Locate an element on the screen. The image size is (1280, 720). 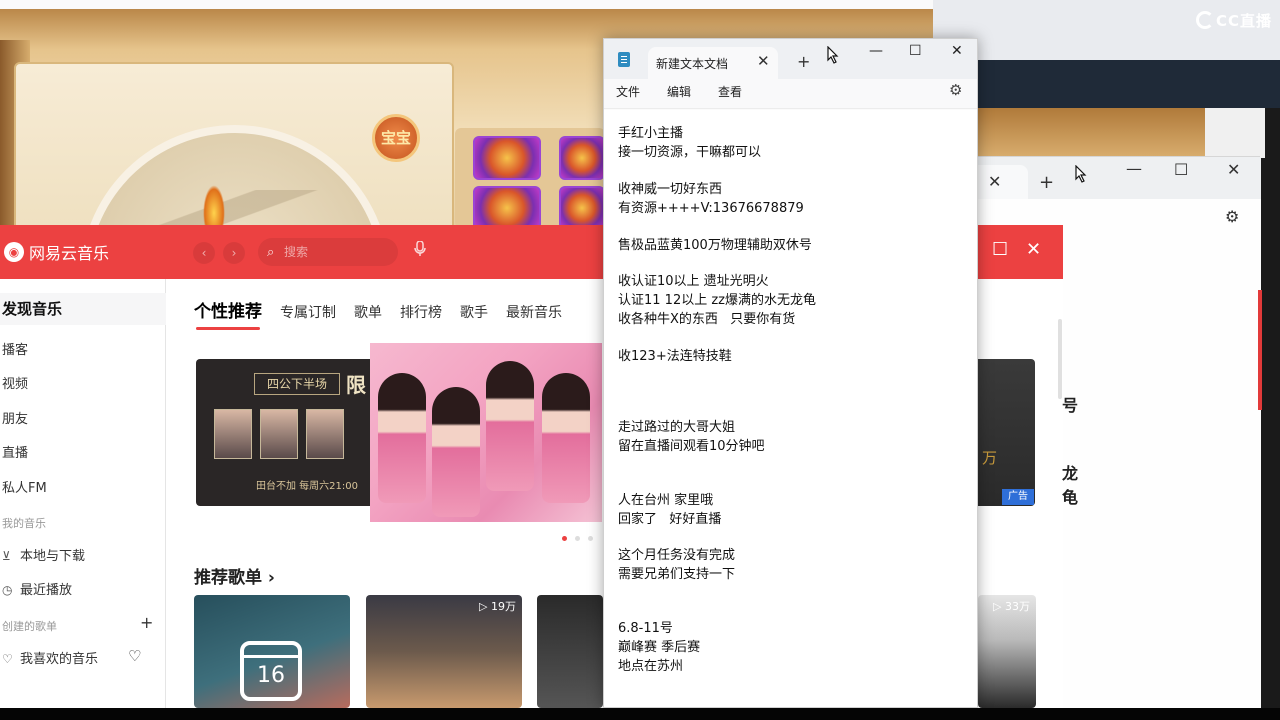
calendar-icon: 16 is located at coordinates (271, 671).